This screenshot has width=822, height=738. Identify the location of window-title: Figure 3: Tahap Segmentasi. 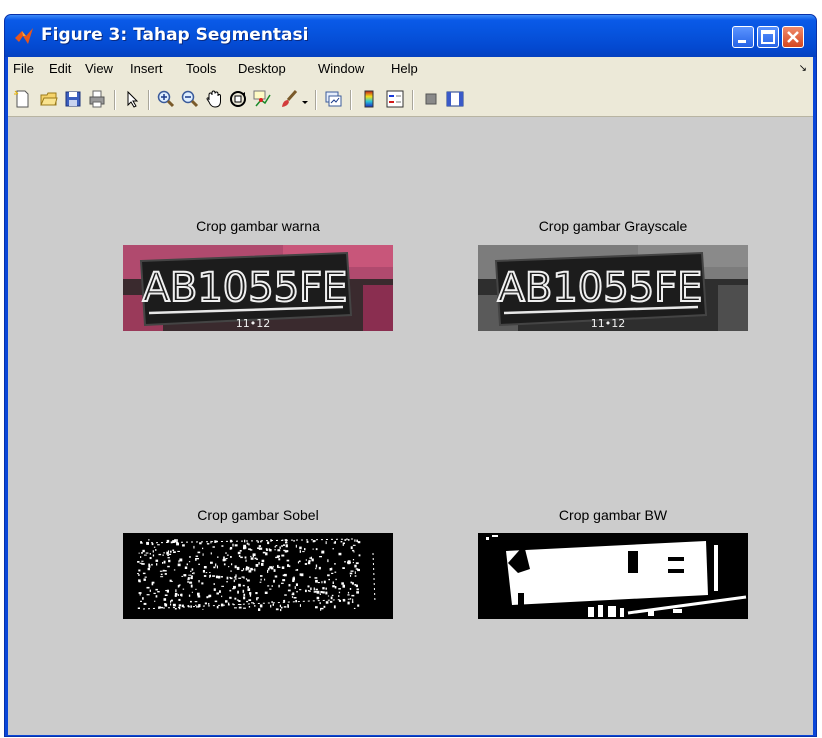
(175, 35).